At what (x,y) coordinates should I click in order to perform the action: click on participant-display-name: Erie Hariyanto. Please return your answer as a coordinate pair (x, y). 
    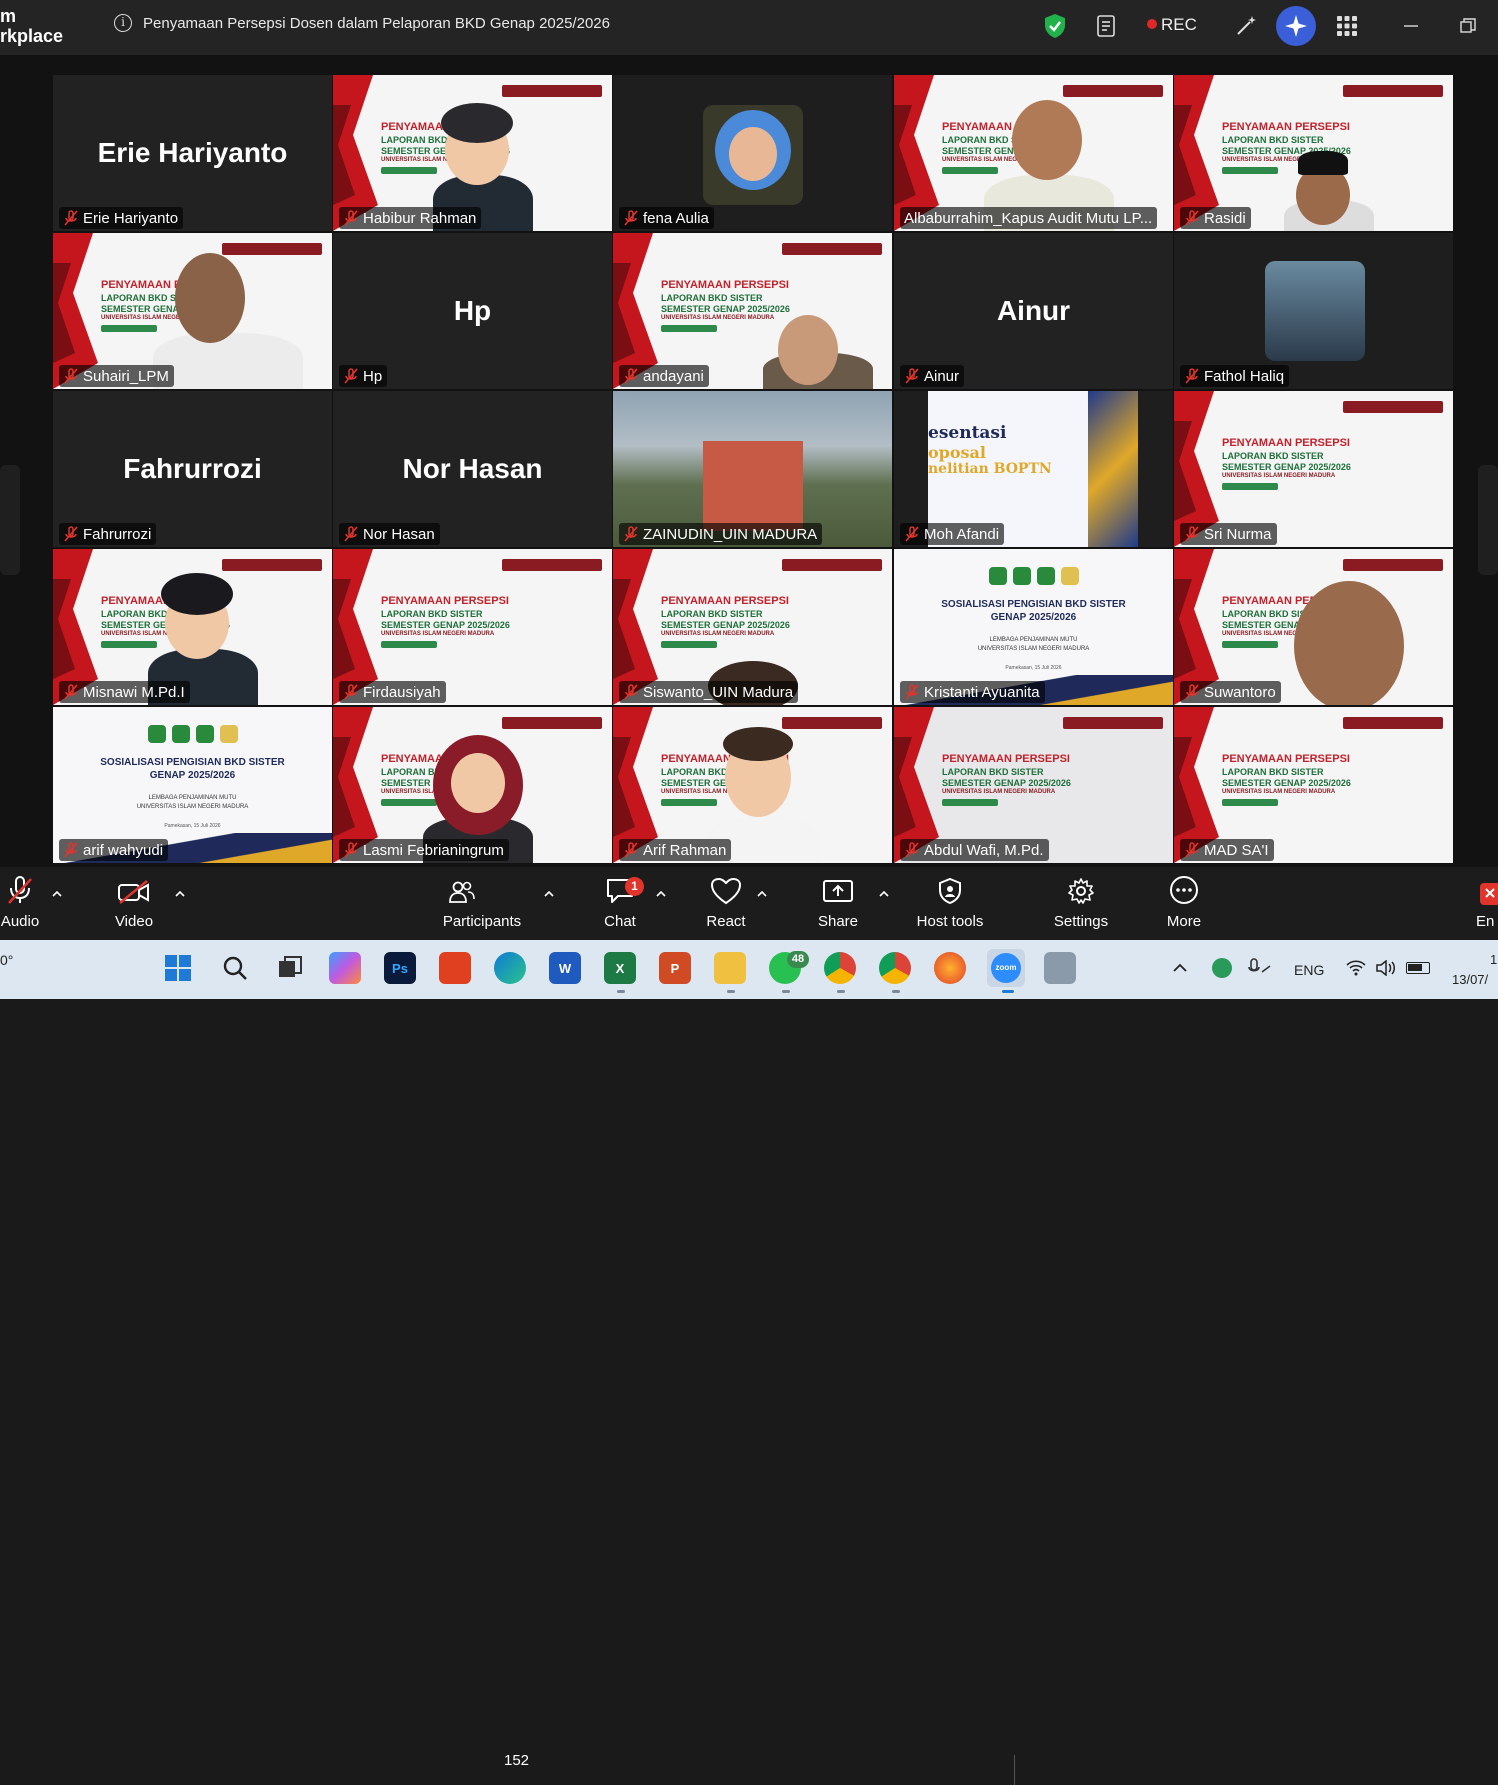
    Looking at the image, I should click on (192, 152).